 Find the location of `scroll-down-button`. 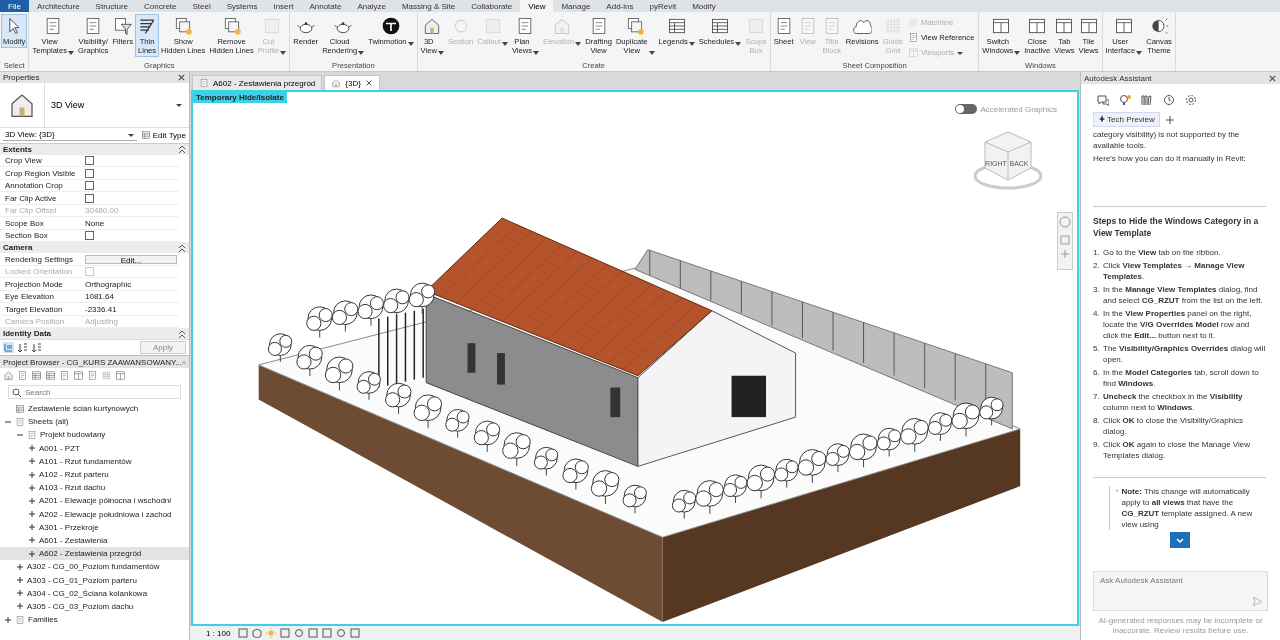

scroll-down-button is located at coordinates (1179, 540).